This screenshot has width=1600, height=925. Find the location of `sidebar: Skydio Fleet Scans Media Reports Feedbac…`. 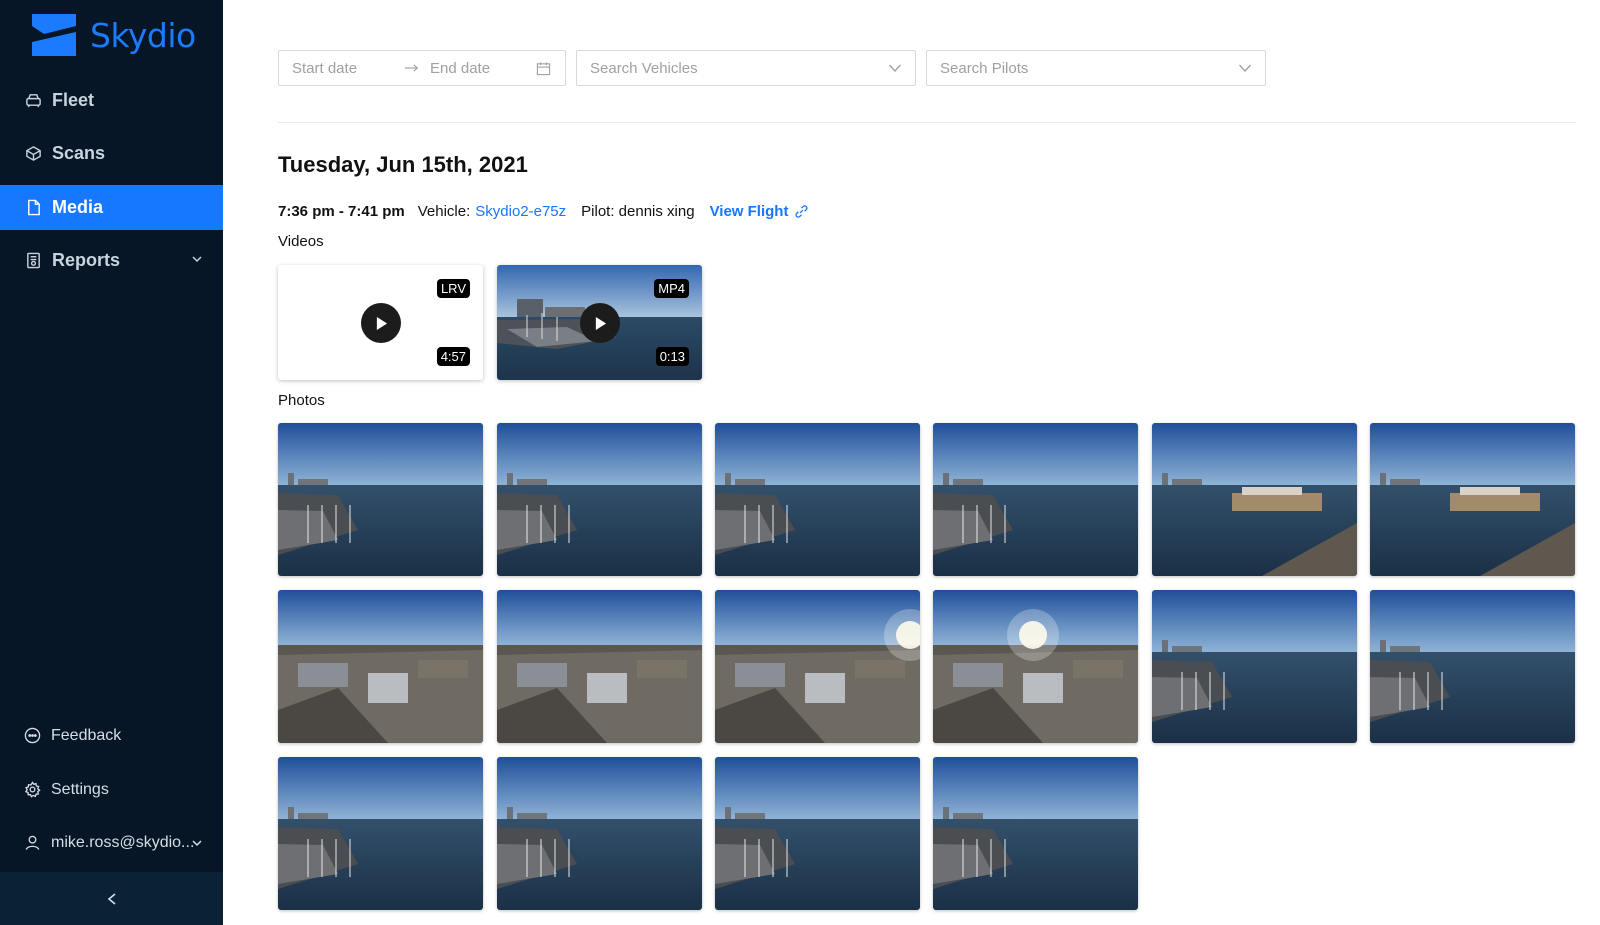

sidebar: Skydio Fleet Scans Media Reports Feedbac… is located at coordinates (111, 462).